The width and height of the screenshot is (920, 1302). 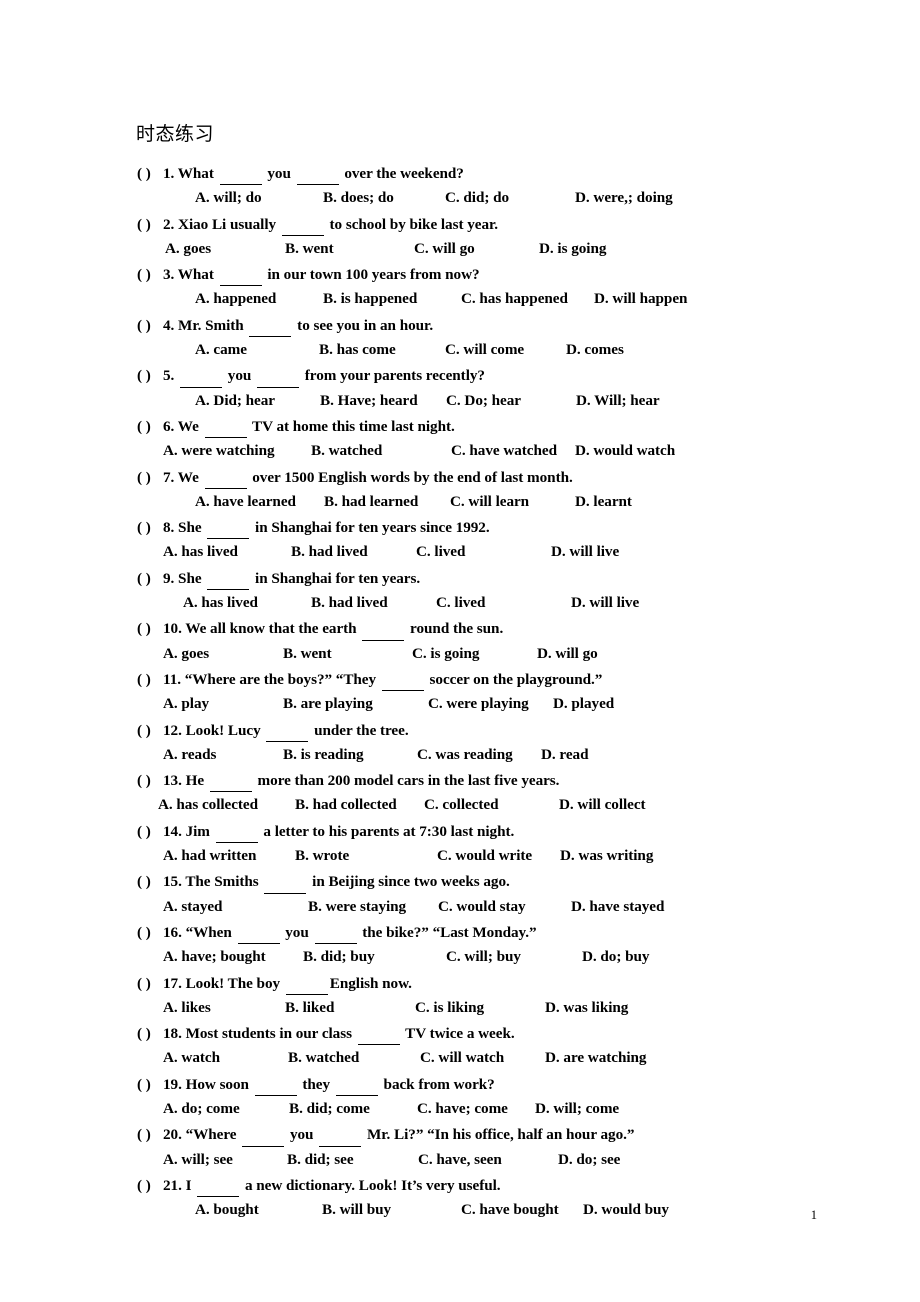 What do you see at coordinates (374, 957) in the screenshot?
I see `option-choice: B. did; buy` at bounding box center [374, 957].